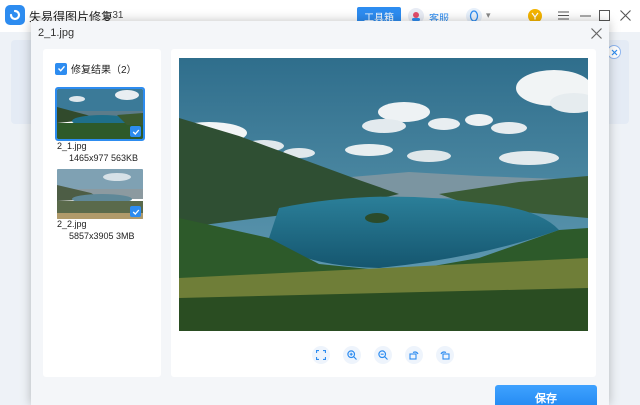 This screenshot has width=640, height=405. I want to click on rotate-right-icon, so click(445, 355).